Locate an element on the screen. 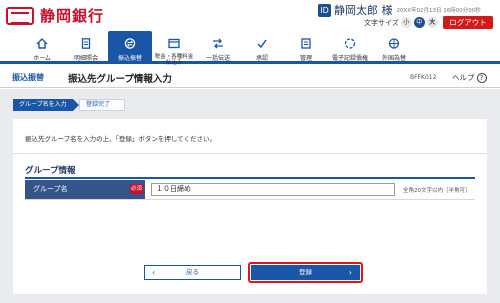 Image resolution: width=500 pixels, height=303 pixels. font-size-label: 文字サイズ is located at coordinates (381, 22).